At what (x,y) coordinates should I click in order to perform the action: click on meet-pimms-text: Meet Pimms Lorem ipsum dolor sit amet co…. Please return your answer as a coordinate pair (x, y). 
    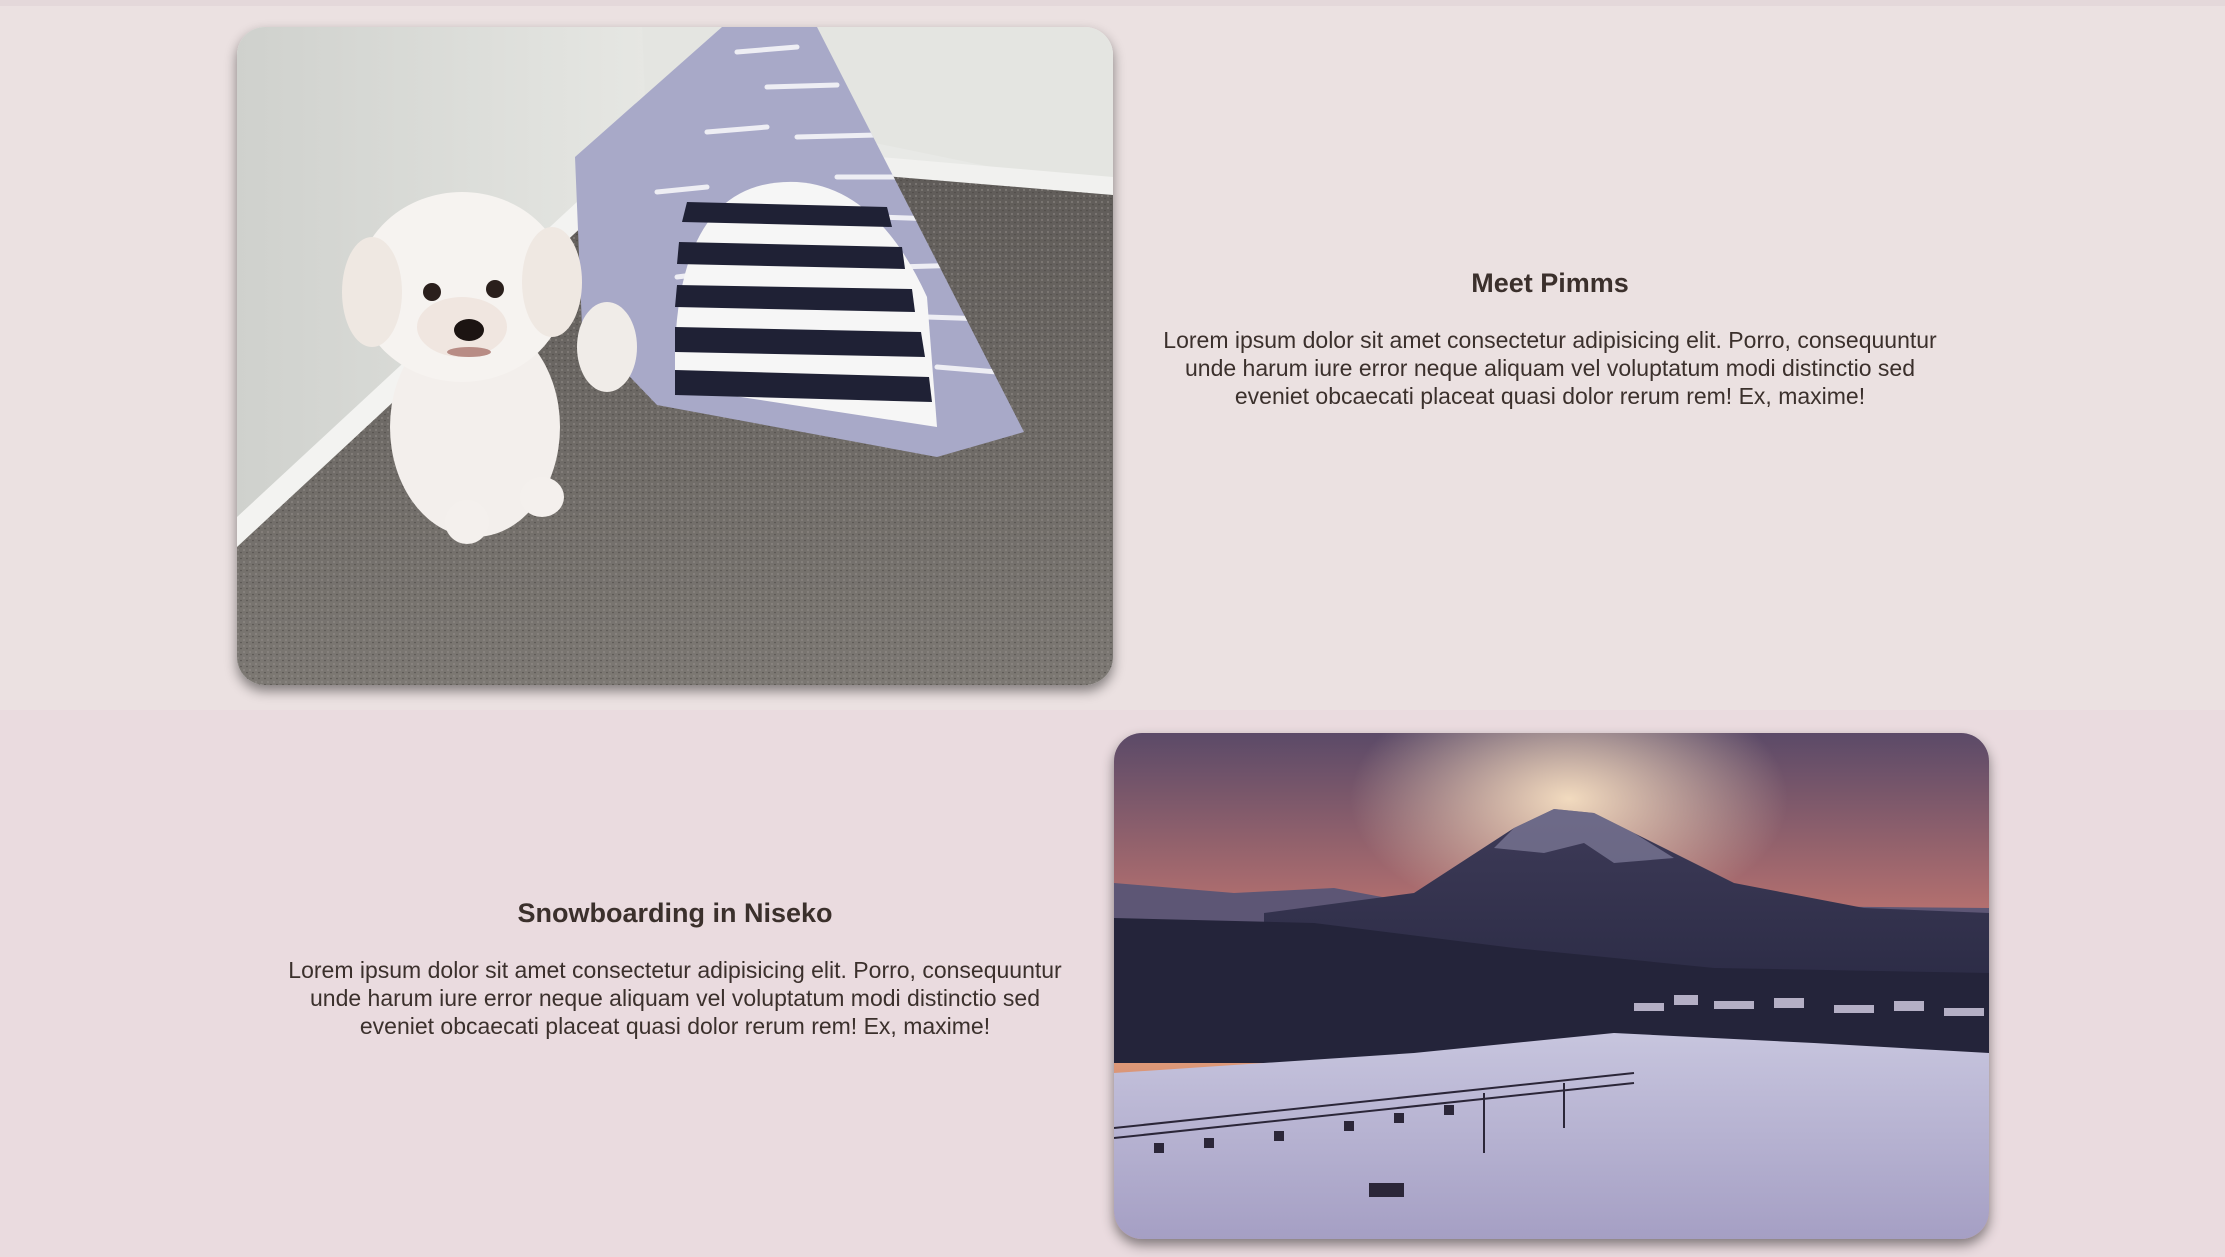
    Looking at the image, I should click on (1550, 339).